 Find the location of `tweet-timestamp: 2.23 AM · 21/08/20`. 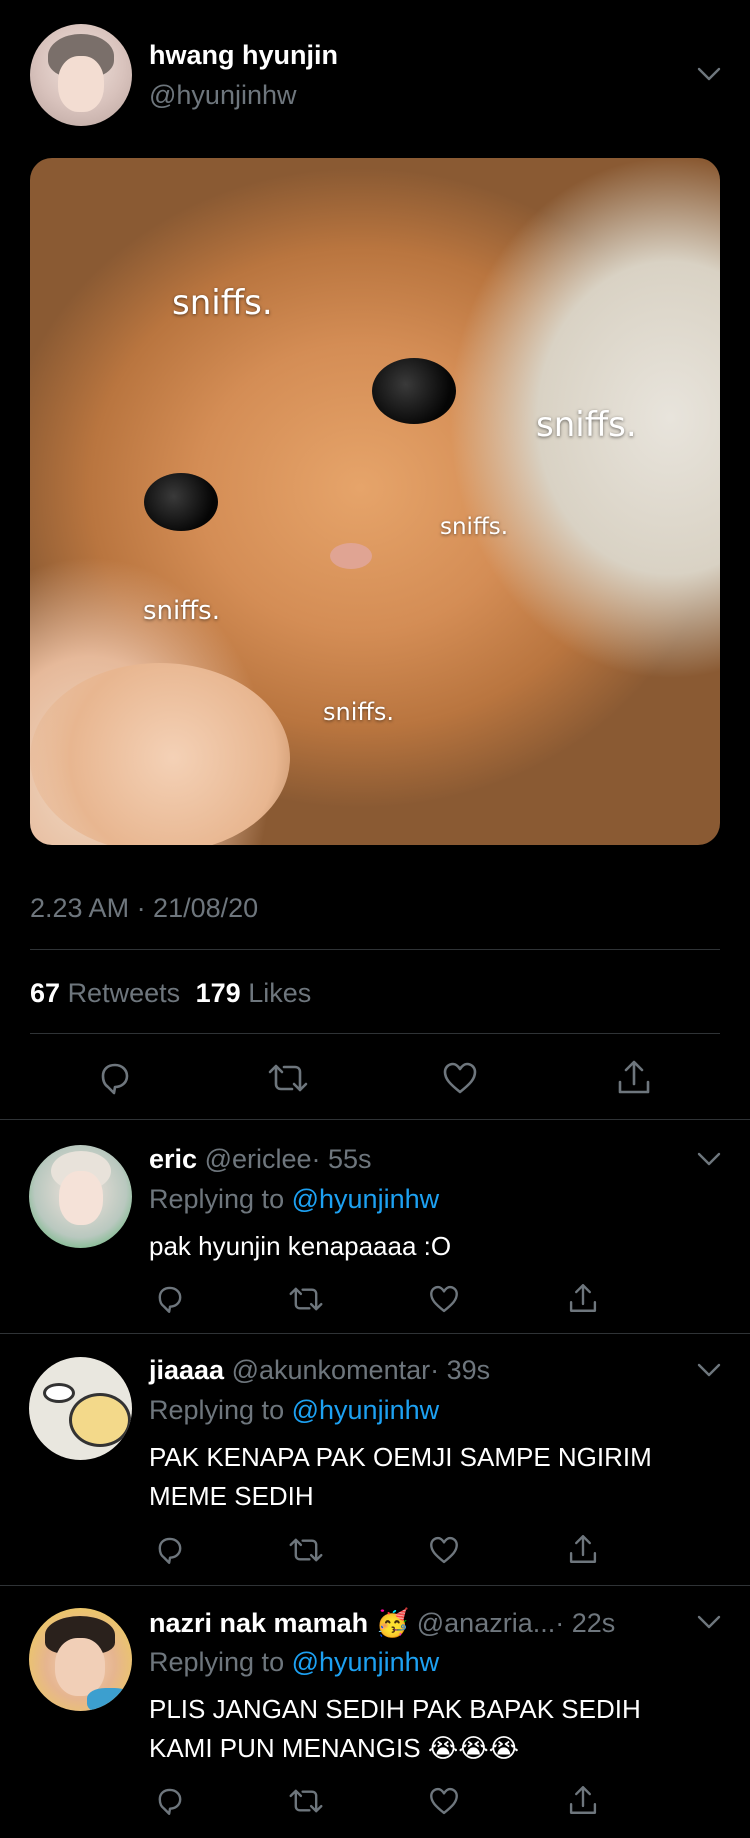

tweet-timestamp: 2.23 AM · 21/08/20 is located at coordinates (144, 908).